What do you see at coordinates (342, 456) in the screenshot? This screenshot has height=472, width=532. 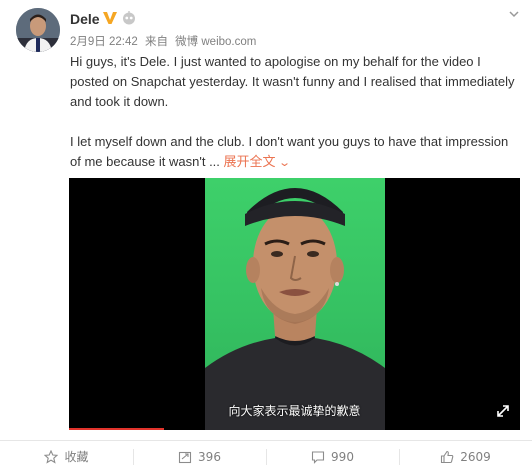 I see `comment-count: 990` at bounding box center [342, 456].